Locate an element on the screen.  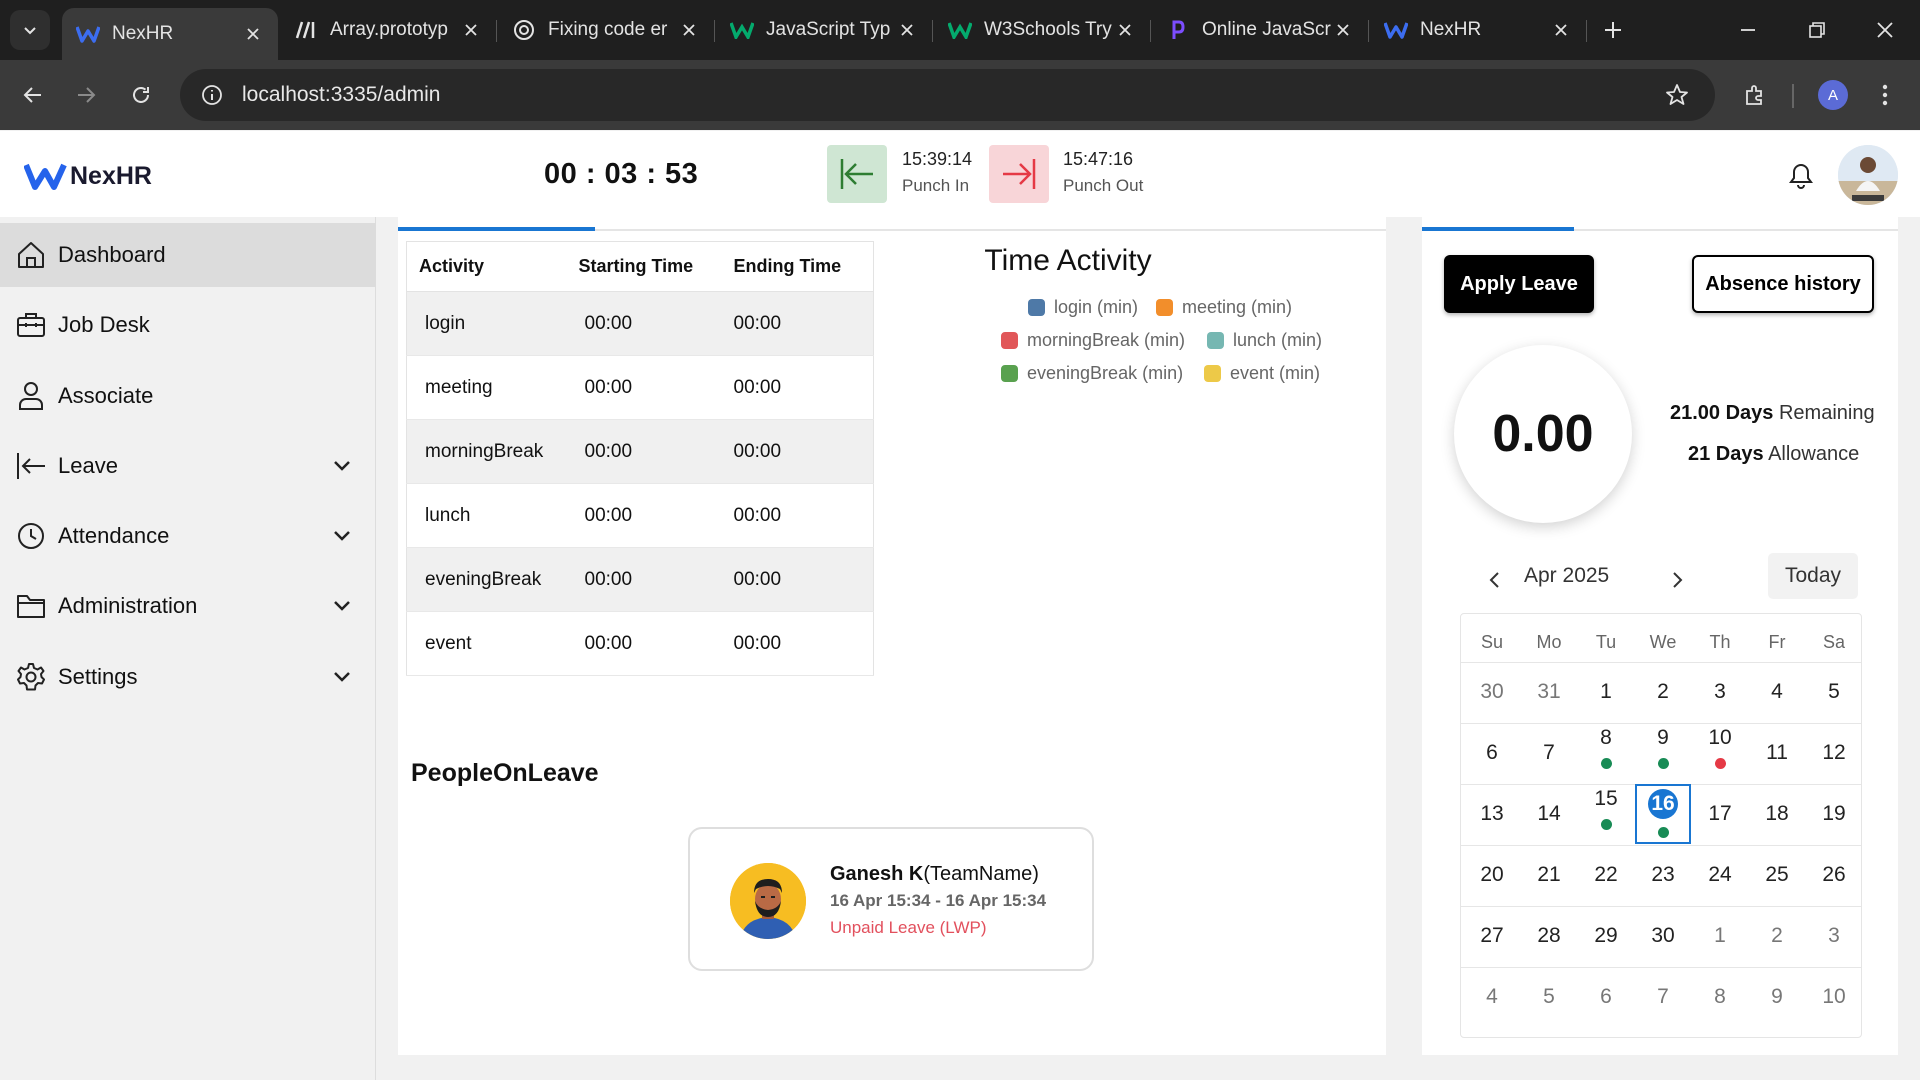
tab-search-button is located at coordinates (30, 30).